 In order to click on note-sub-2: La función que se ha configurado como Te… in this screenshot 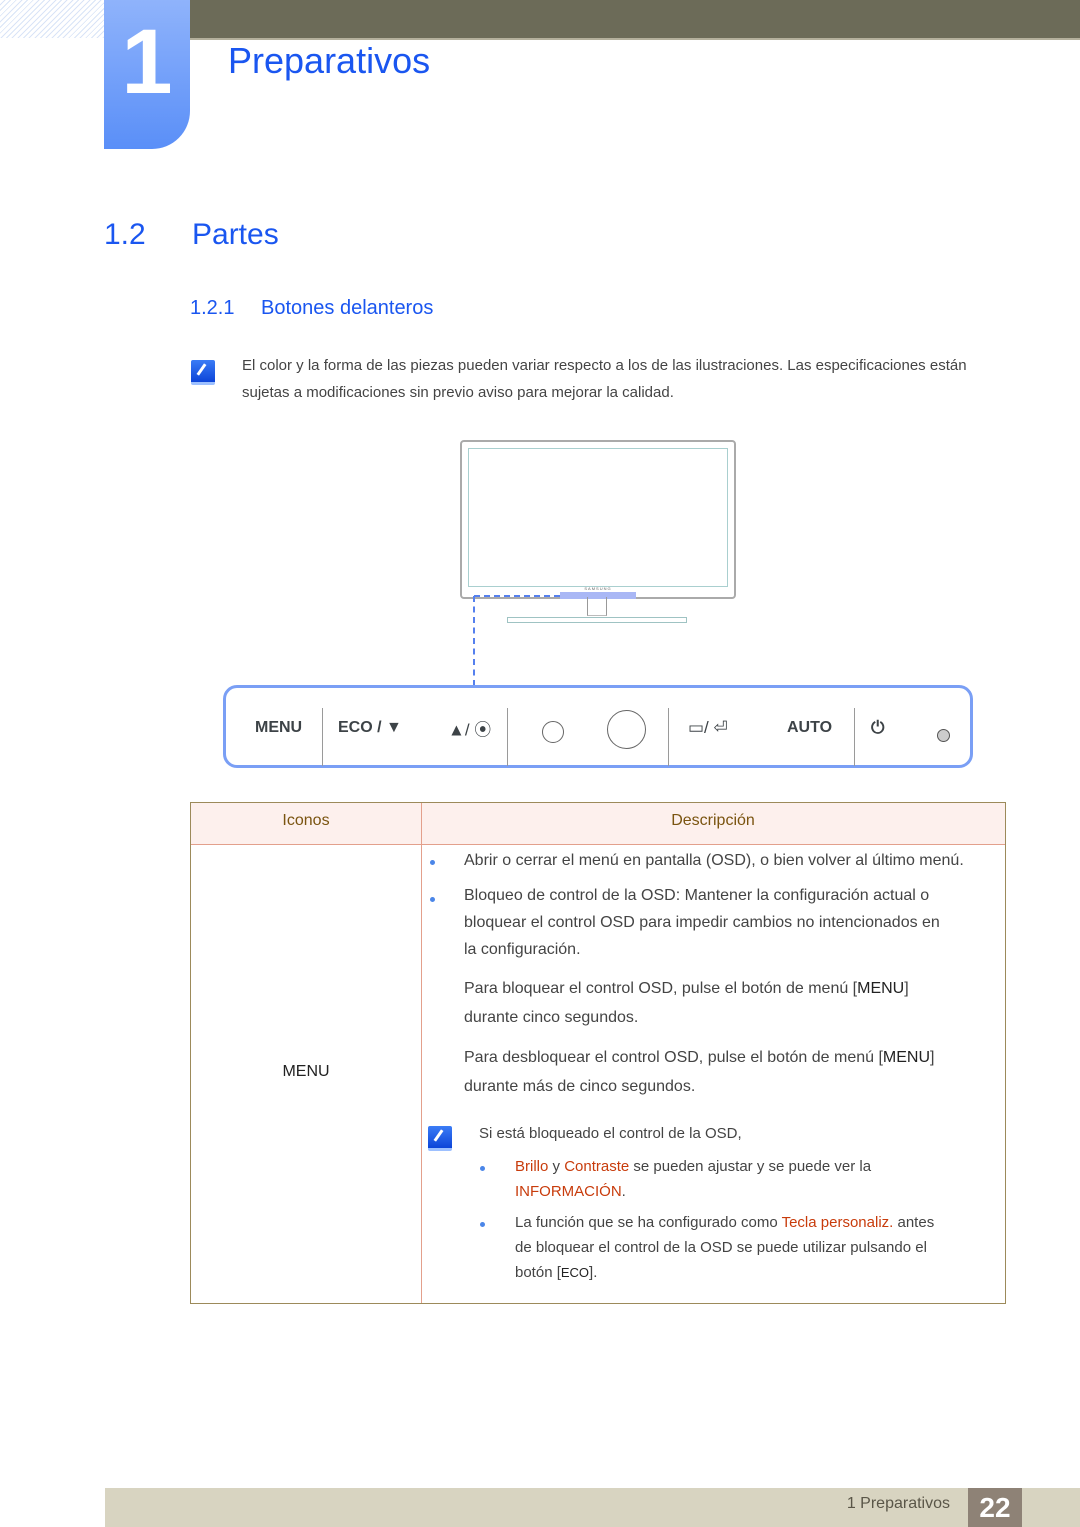, I will do `click(724, 1222)`.